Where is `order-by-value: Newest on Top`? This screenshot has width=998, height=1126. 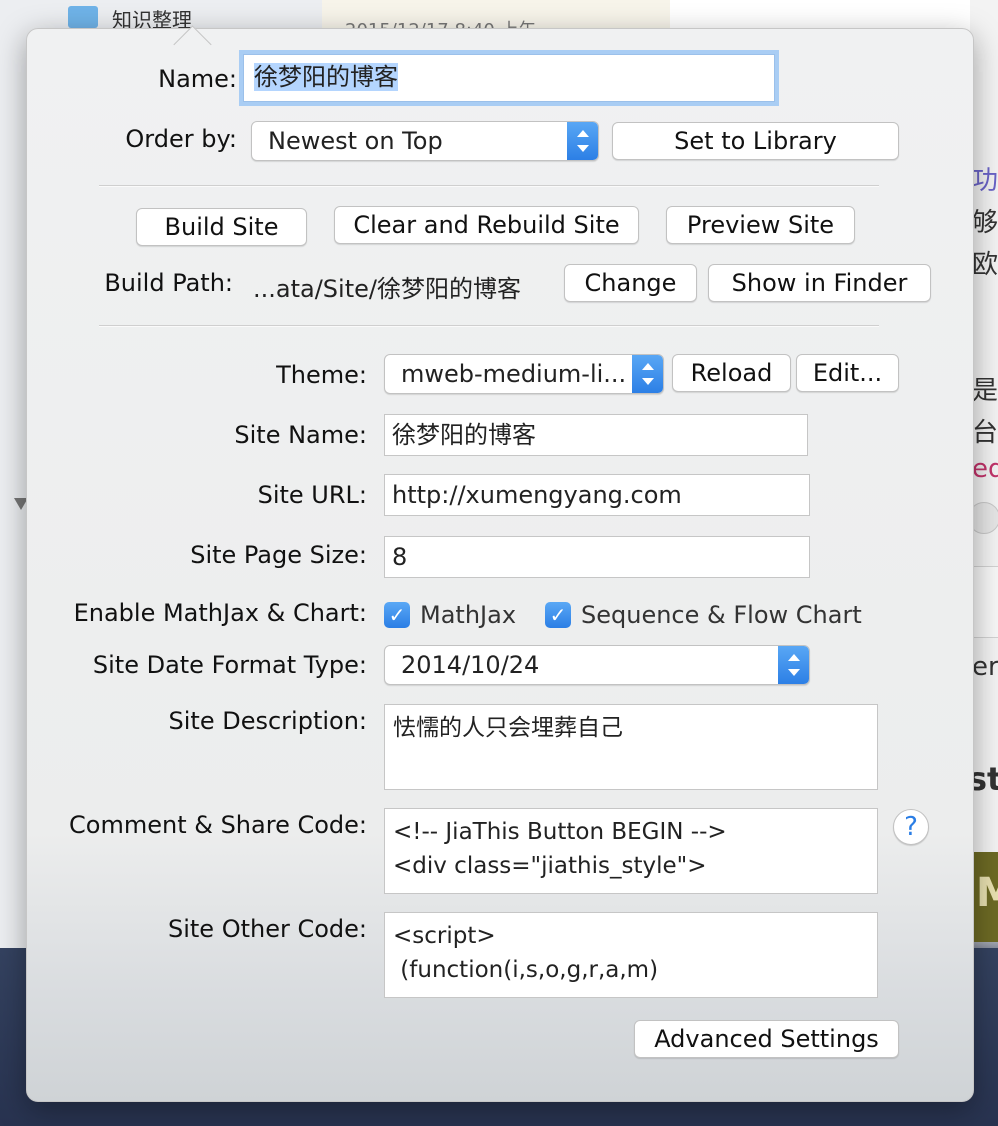
order-by-value: Newest on Top is located at coordinates (355, 141).